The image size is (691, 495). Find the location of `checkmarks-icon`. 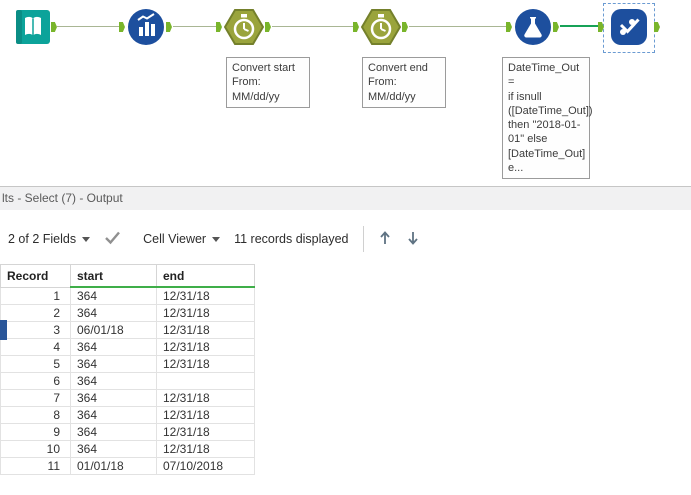

checkmarks-icon is located at coordinates (629, 29).